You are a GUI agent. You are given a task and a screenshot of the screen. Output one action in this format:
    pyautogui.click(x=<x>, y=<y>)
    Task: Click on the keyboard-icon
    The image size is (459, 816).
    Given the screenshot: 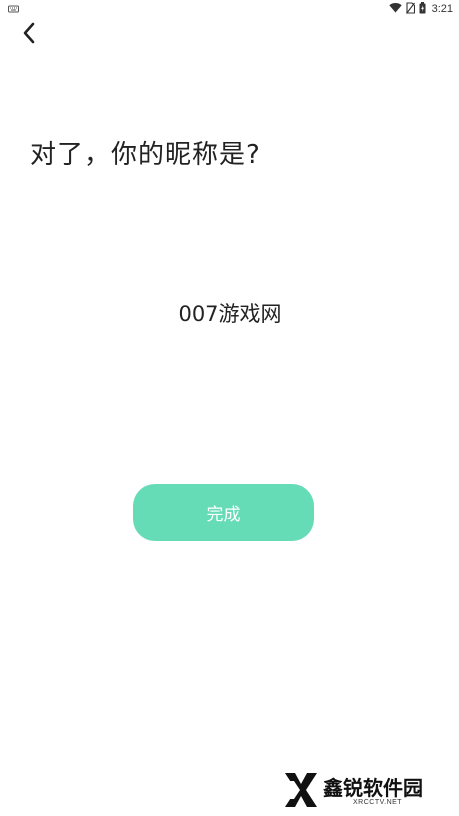 What is the action you would take?
    pyautogui.click(x=13, y=8)
    